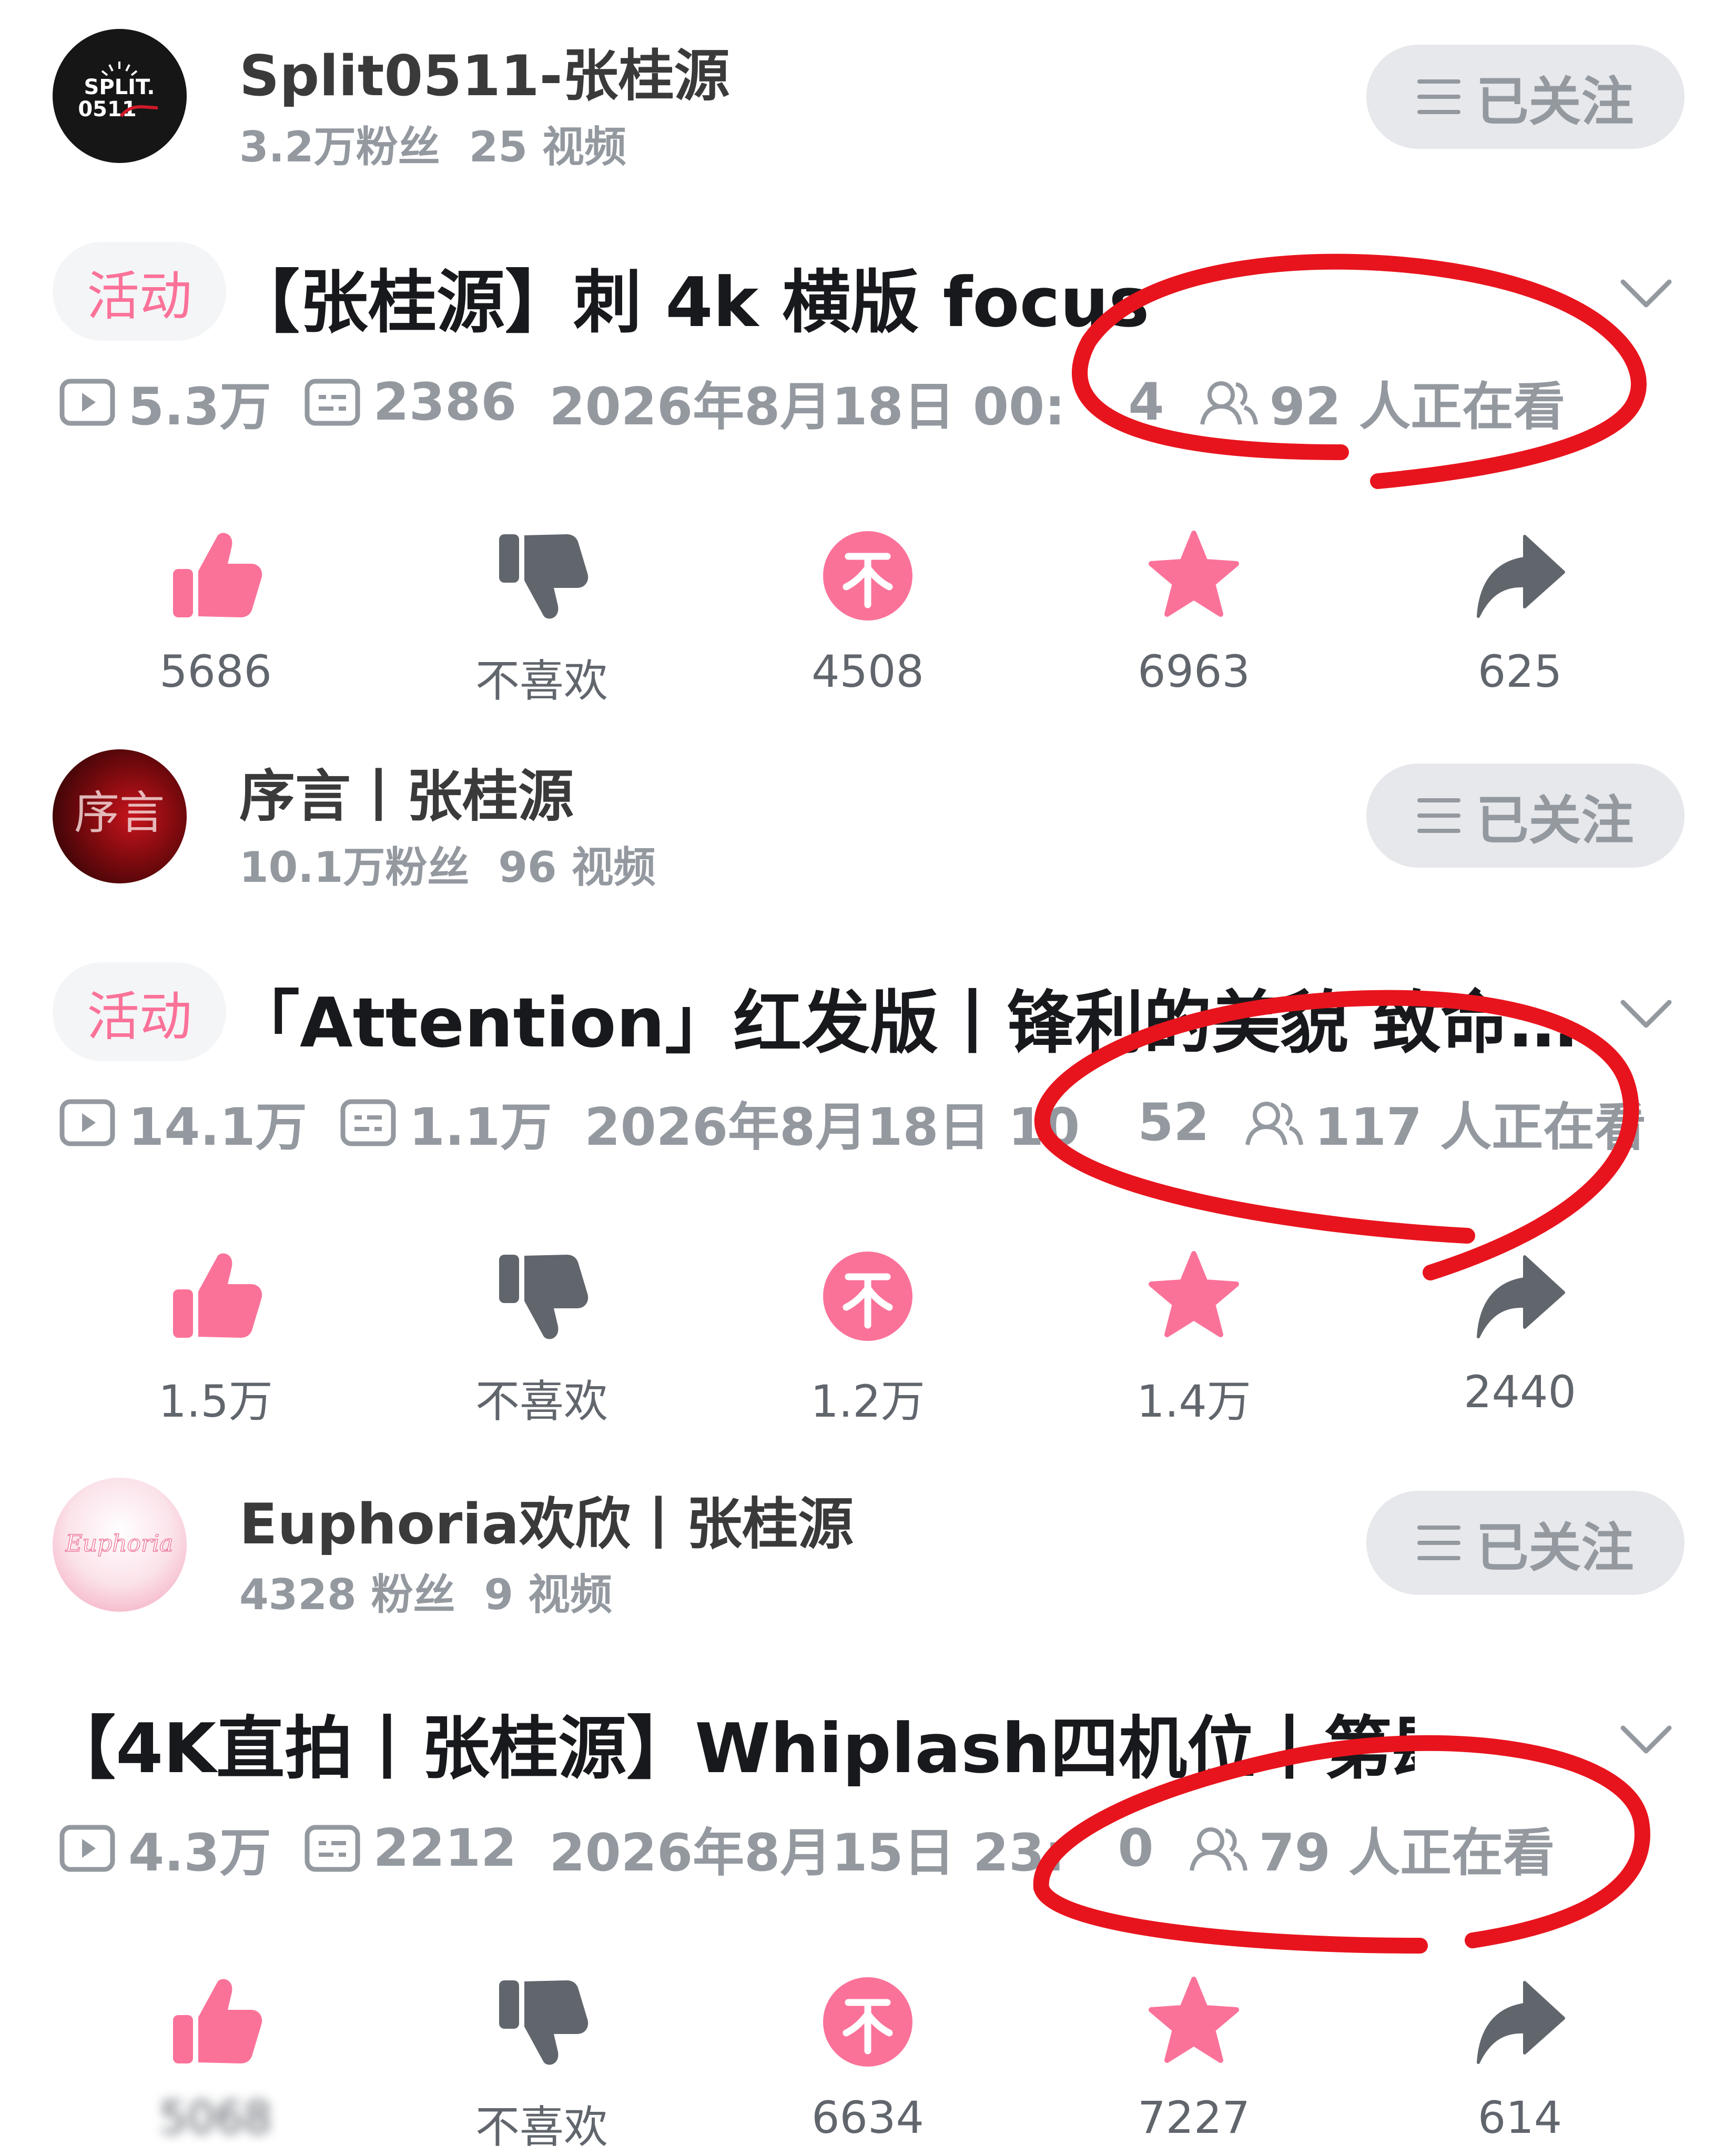 The image size is (1725, 2156). Describe the element at coordinates (867, 2117) in the screenshot. I see `coin-count: 6634` at that location.